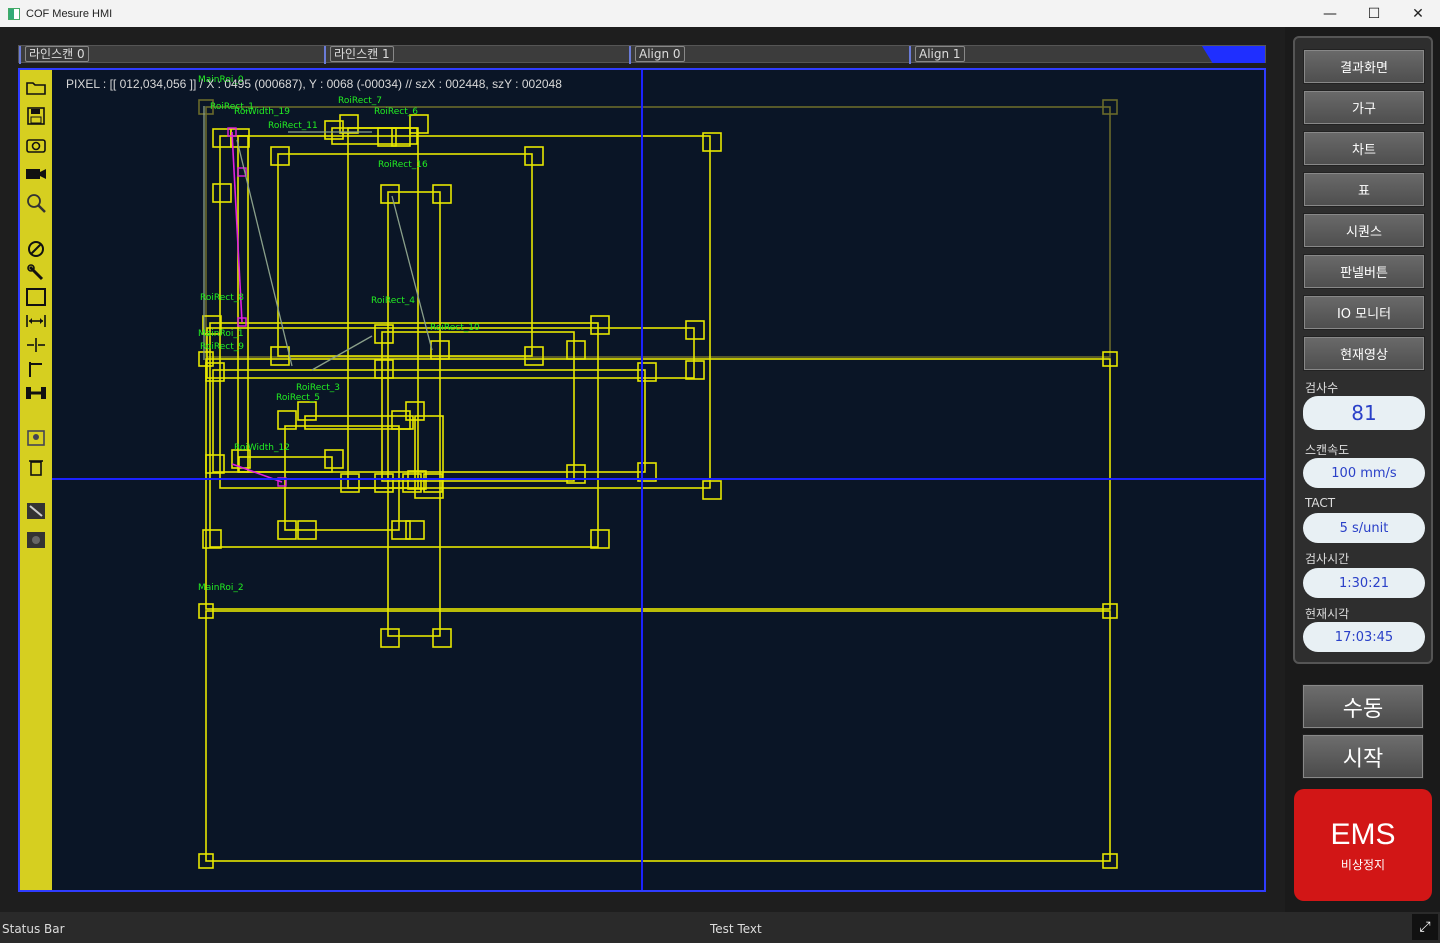 This screenshot has height=943, width=1440. What do you see at coordinates (1320, 503) in the screenshot?
I see `tact-label: TACT` at bounding box center [1320, 503].